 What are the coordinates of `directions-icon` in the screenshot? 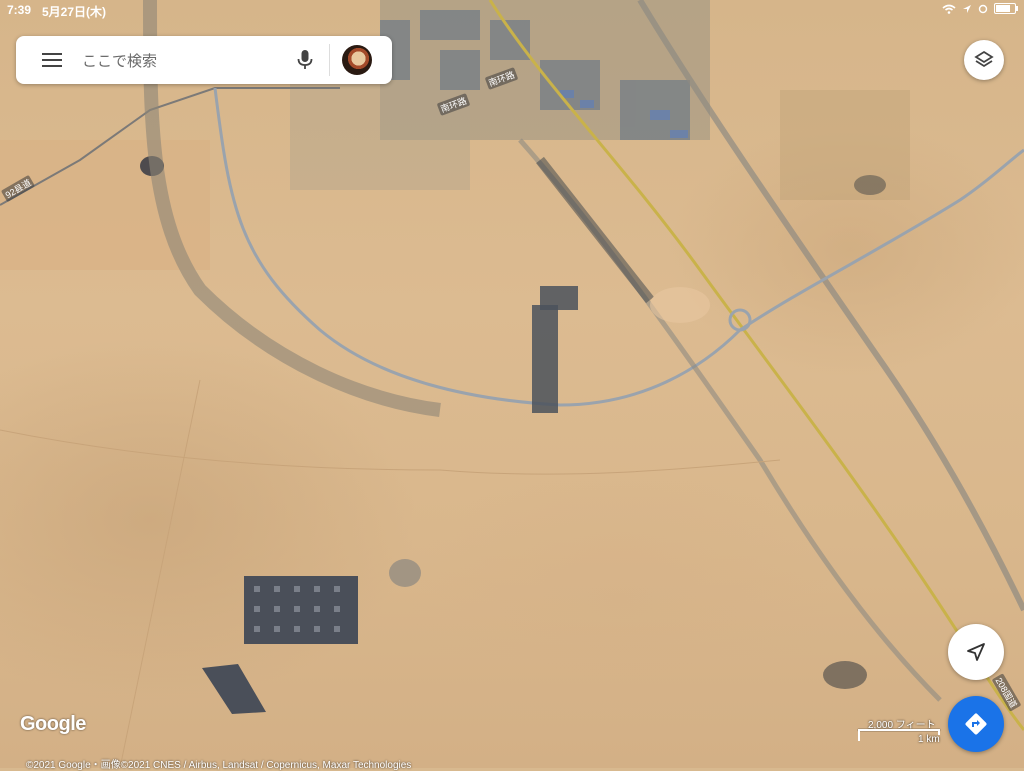 It's located at (976, 724).